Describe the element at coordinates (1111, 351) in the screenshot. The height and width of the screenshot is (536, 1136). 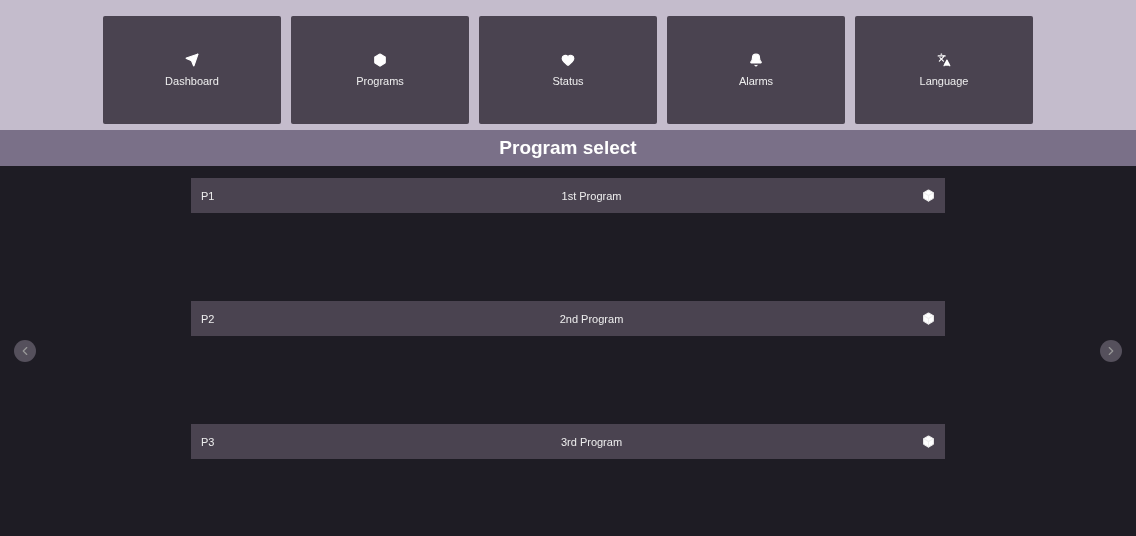
I see `next-button` at that location.